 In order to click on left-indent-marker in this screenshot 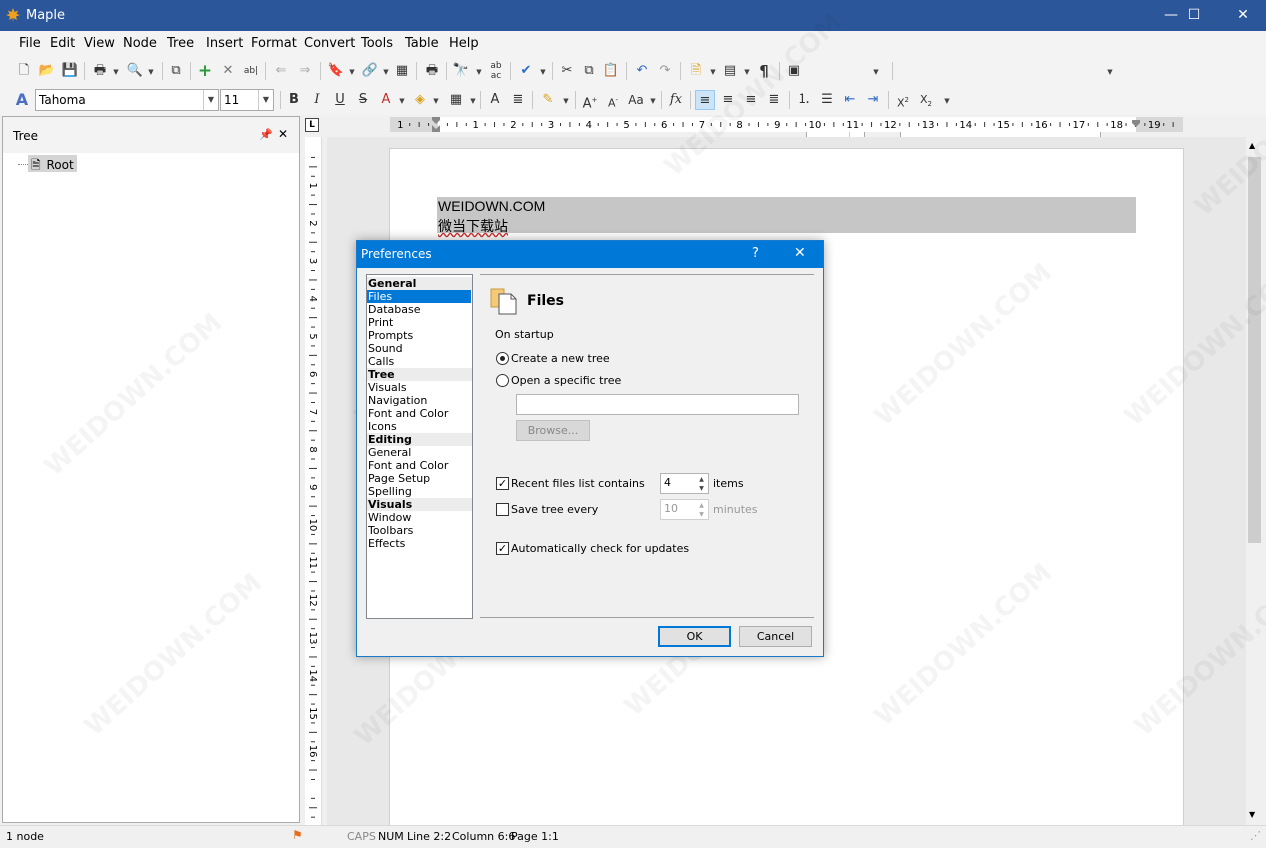, I will do `click(436, 124)`.